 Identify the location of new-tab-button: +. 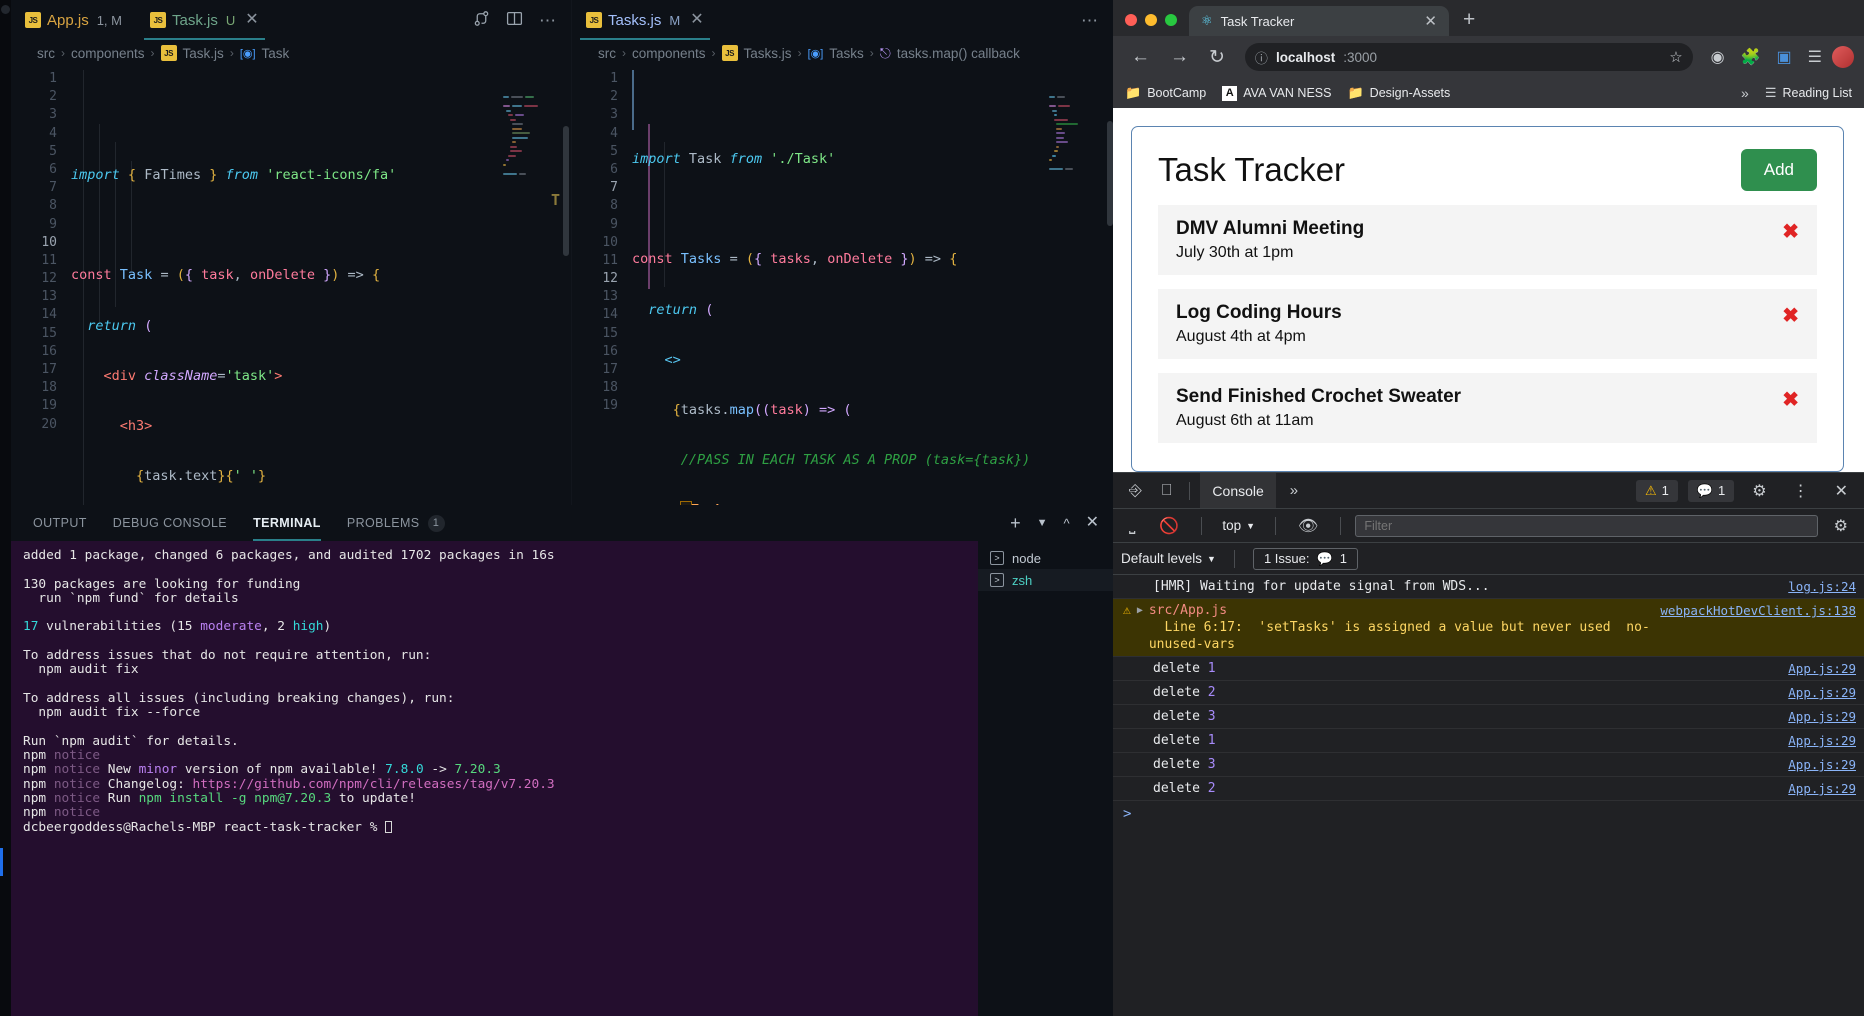
(1469, 22).